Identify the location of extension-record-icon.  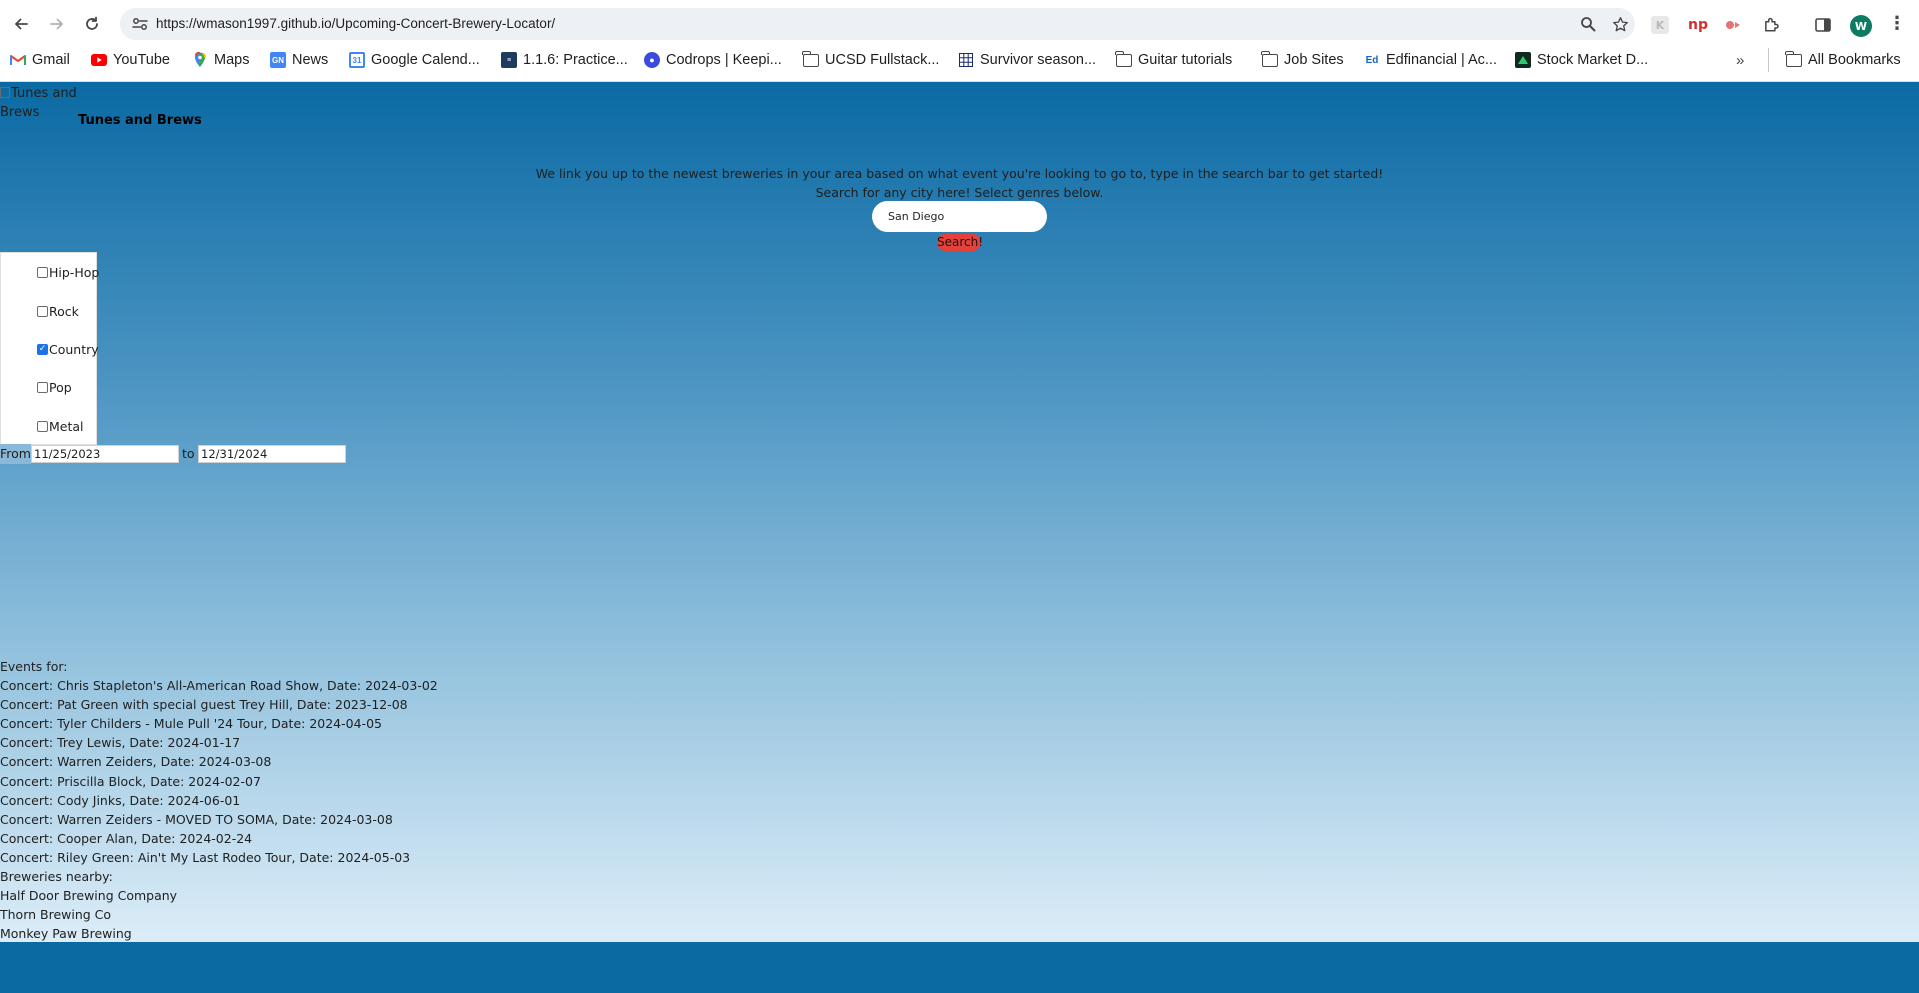
(1733, 25).